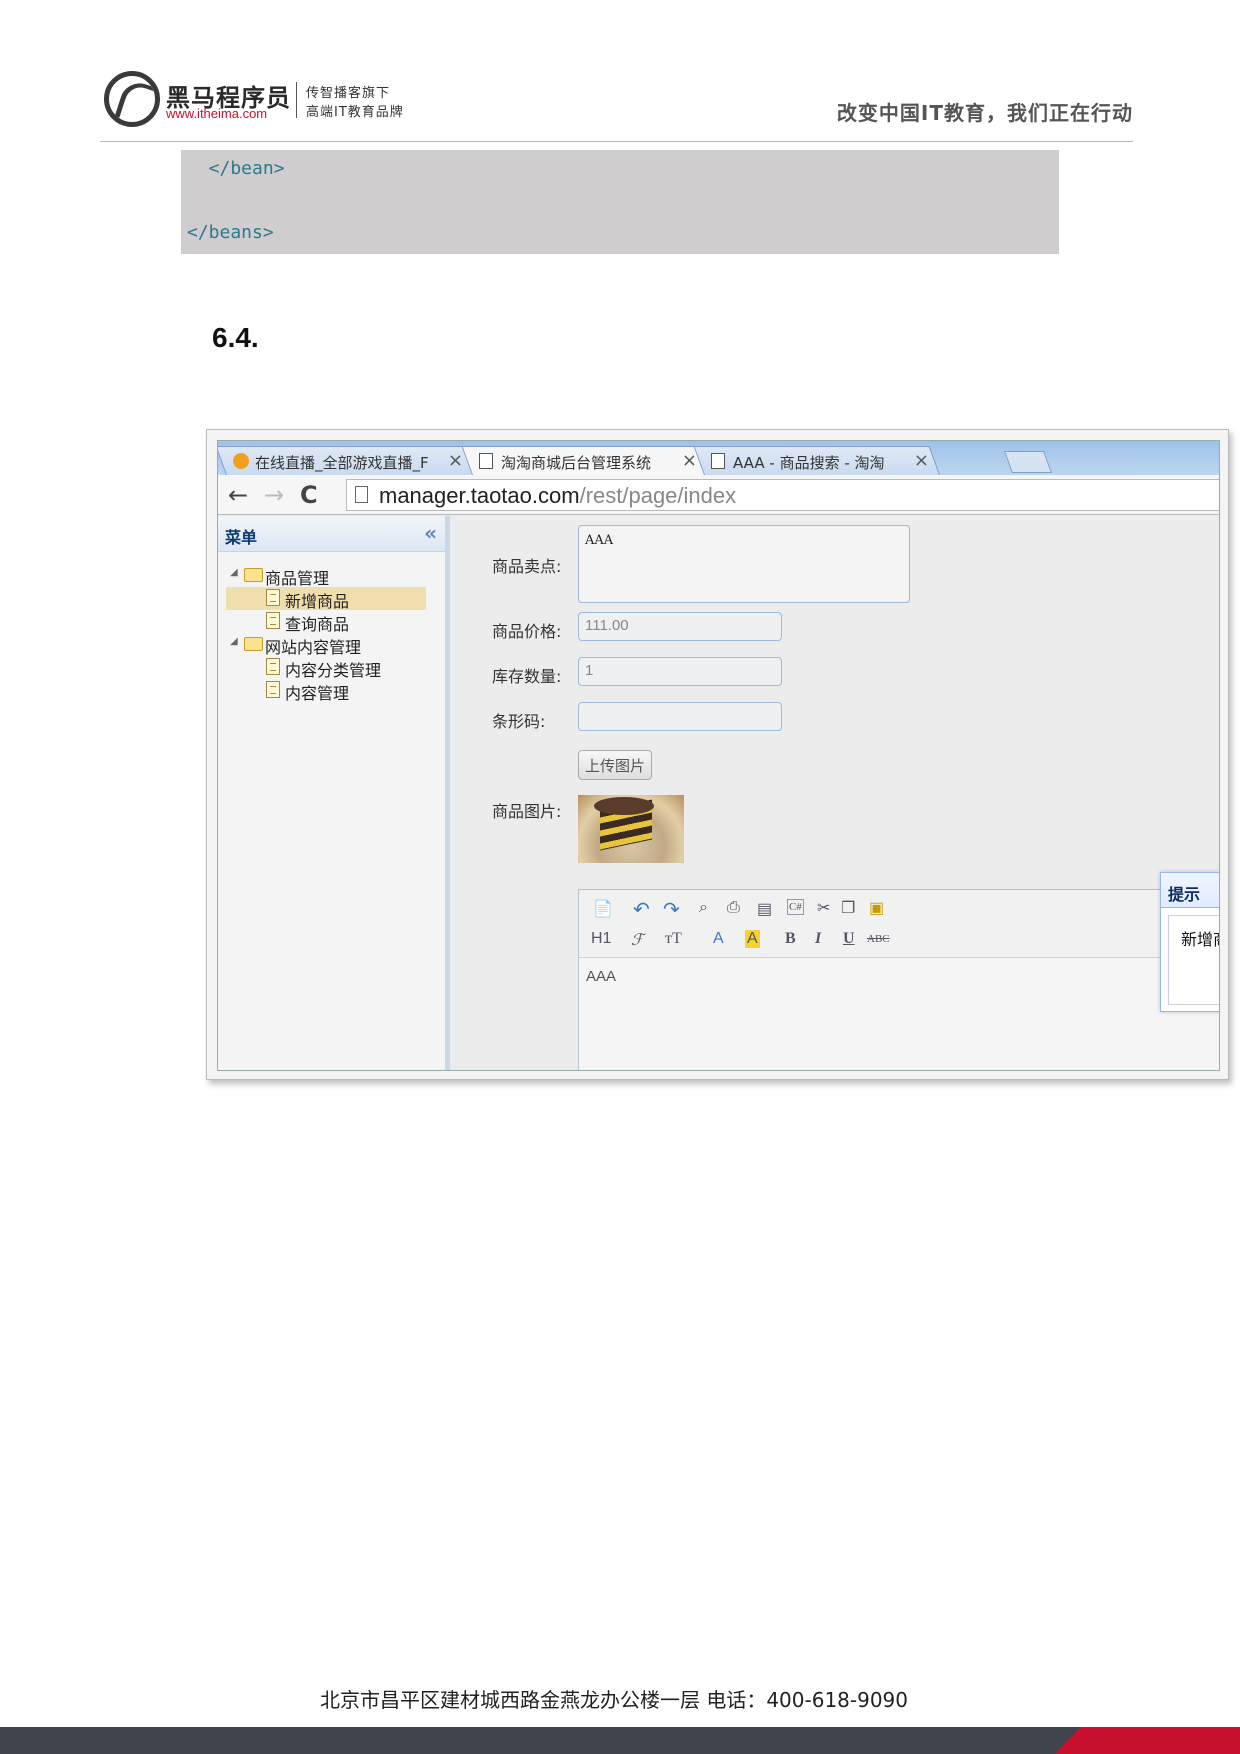 The image size is (1240, 1754). What do you see at coordinates (331, 576) in the screenshot?
I see `sidebar-item-product-management: ◢ 商品管理` at bounding box center [331, 576].